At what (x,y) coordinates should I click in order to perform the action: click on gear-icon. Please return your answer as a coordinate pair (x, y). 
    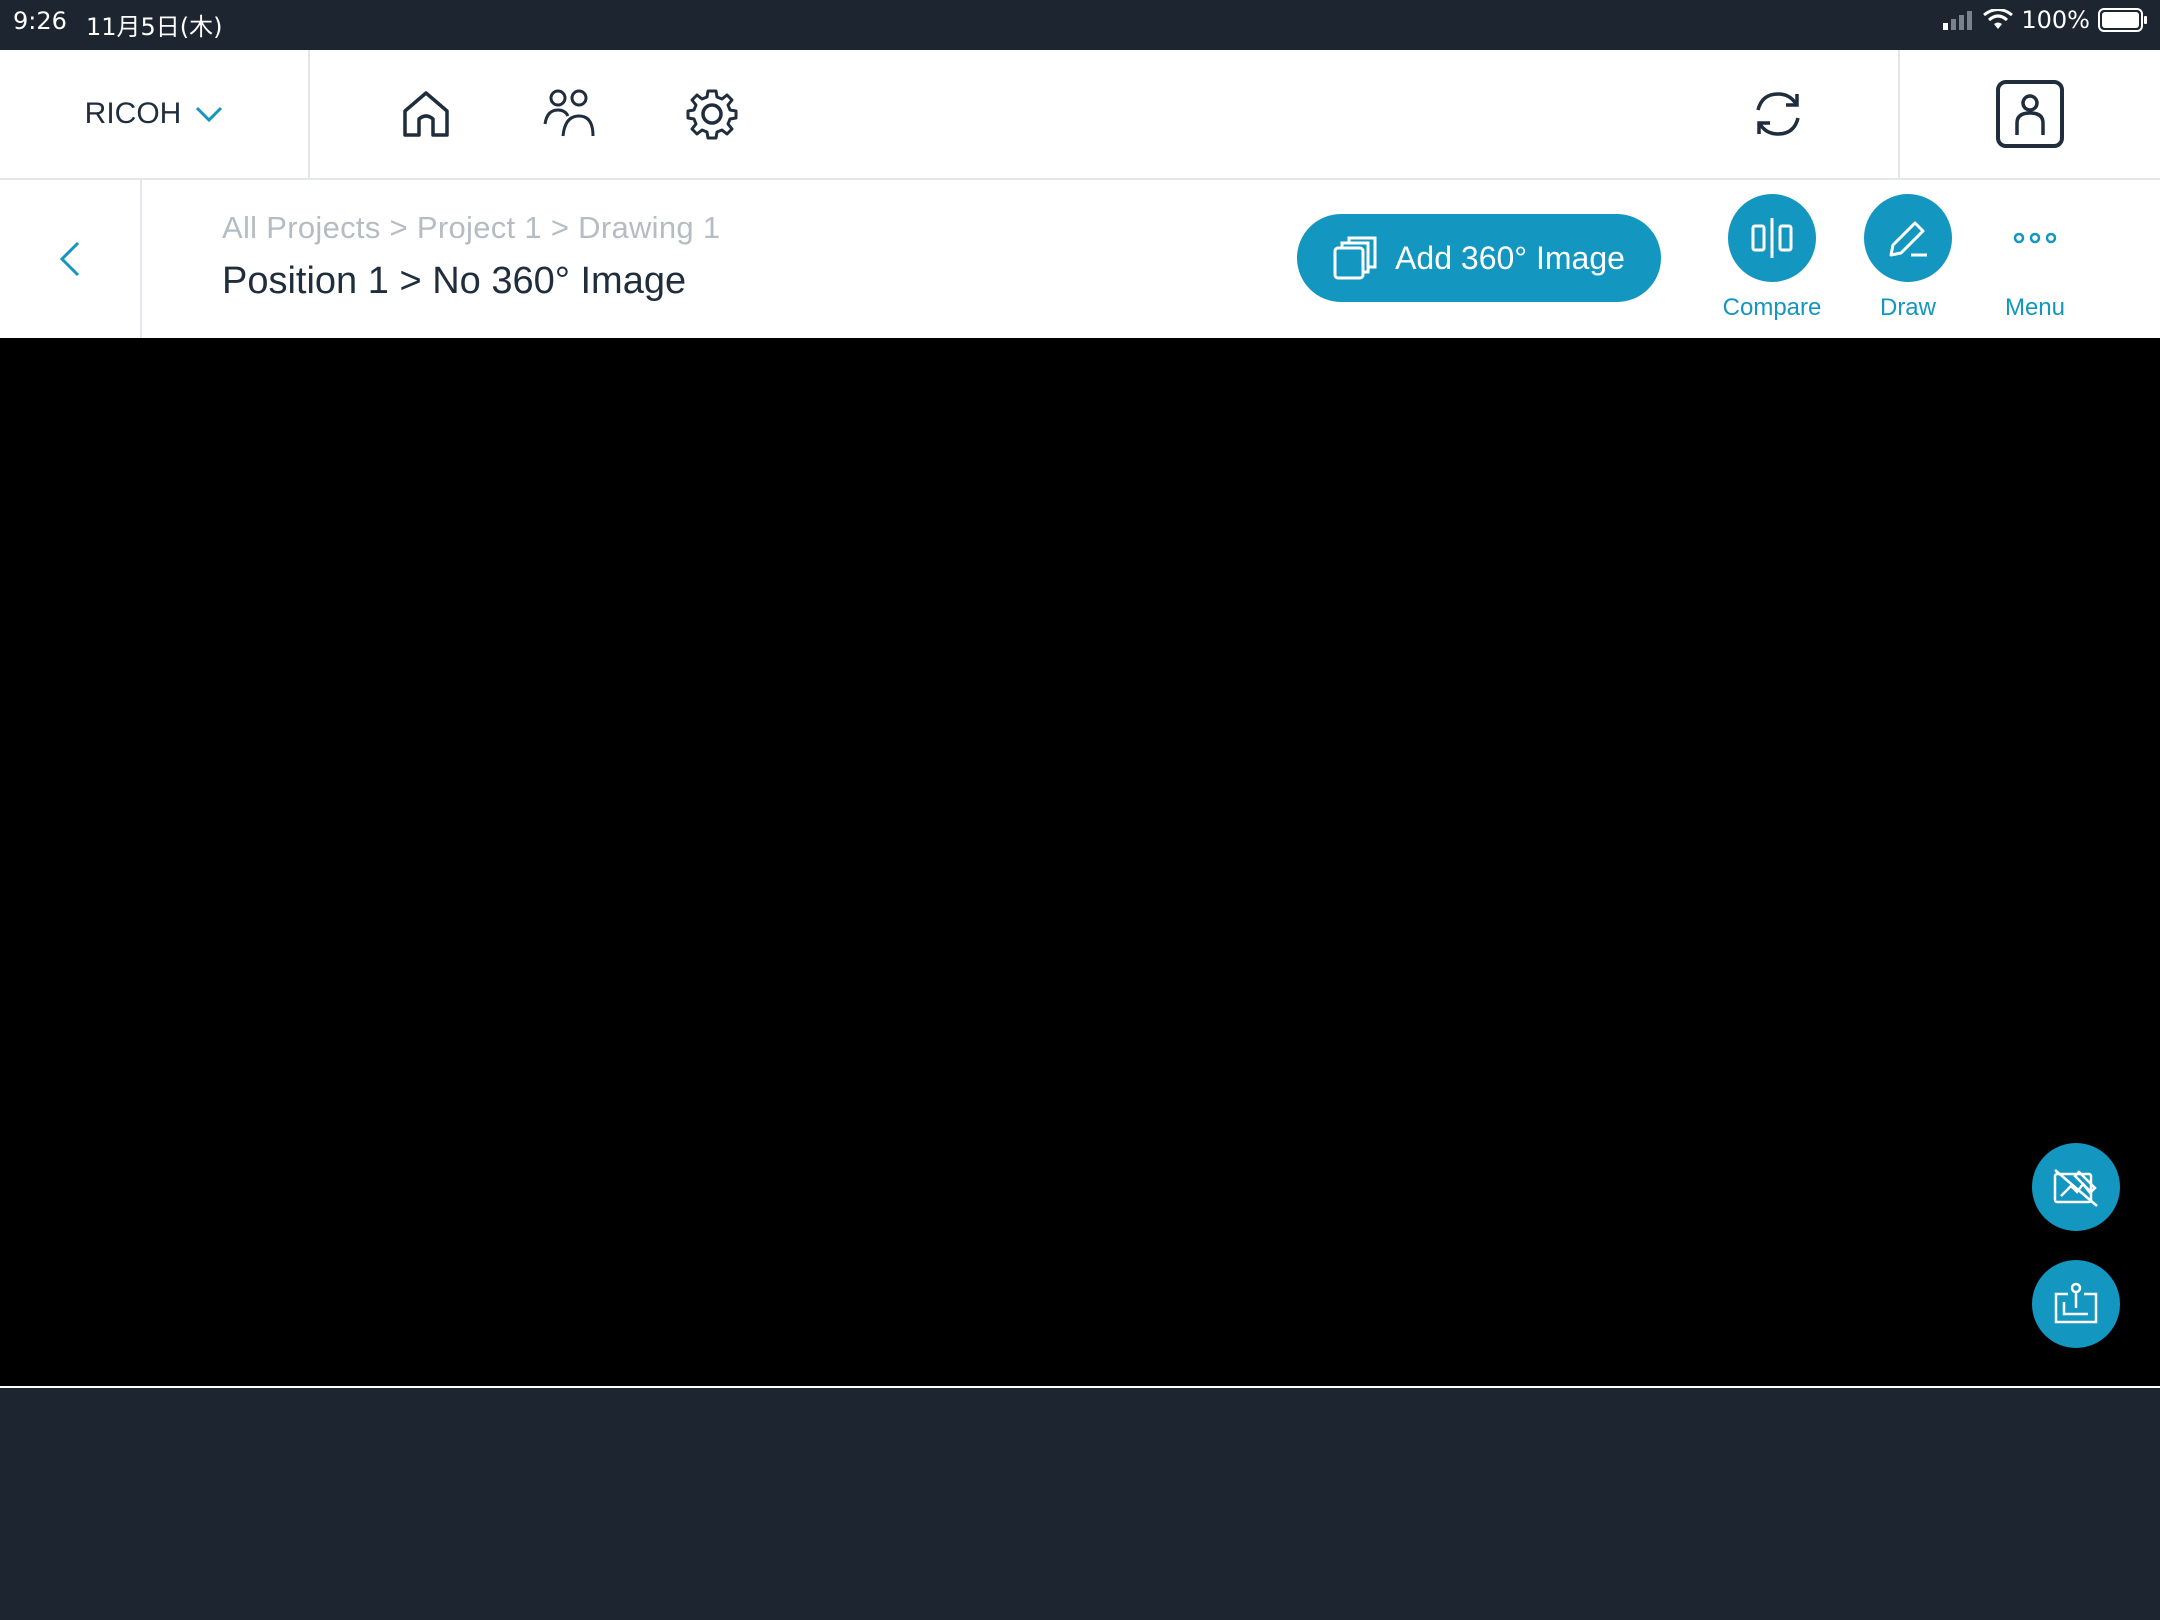
    Looking at the image, I should click on (712, 114).